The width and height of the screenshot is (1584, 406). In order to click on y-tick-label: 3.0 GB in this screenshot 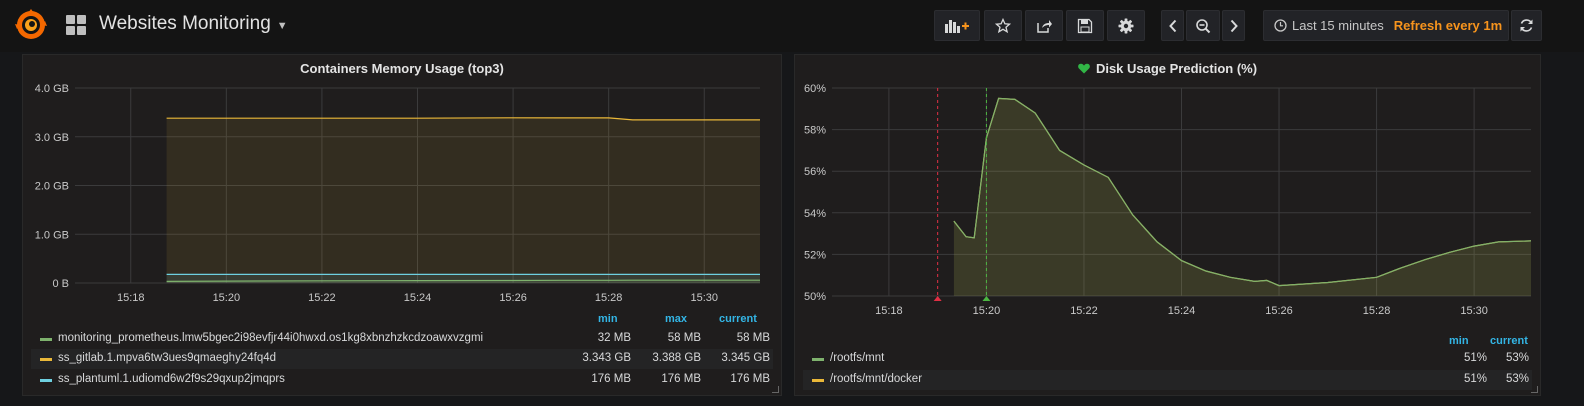, I will do `click(52, 138)`.